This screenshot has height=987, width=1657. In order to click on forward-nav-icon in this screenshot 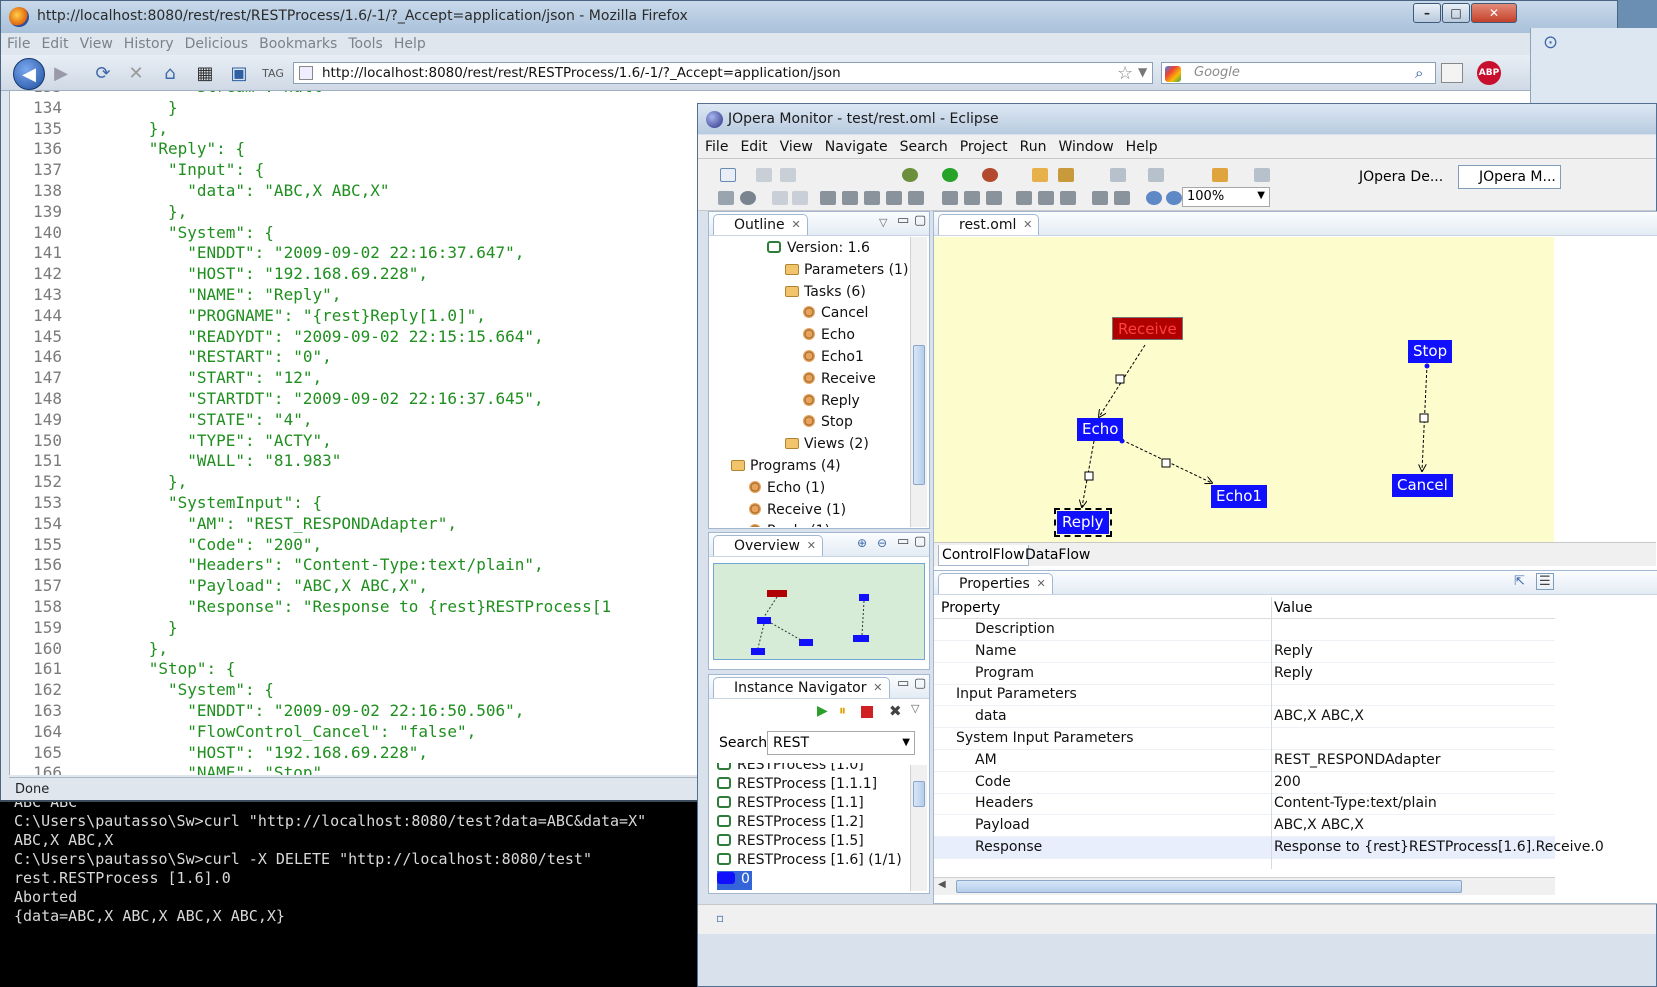, I will do `click(1262, 175)`.